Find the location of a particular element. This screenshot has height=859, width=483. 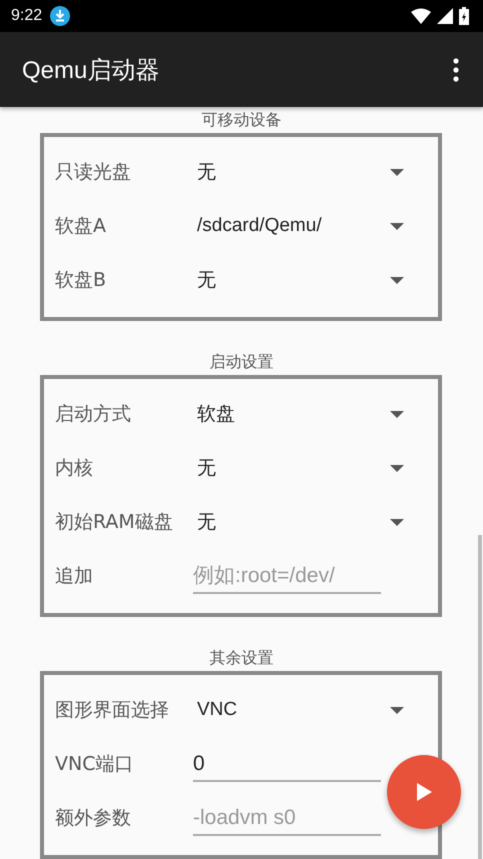

dropdown: 软盘 is located at coordinates (315, 414).